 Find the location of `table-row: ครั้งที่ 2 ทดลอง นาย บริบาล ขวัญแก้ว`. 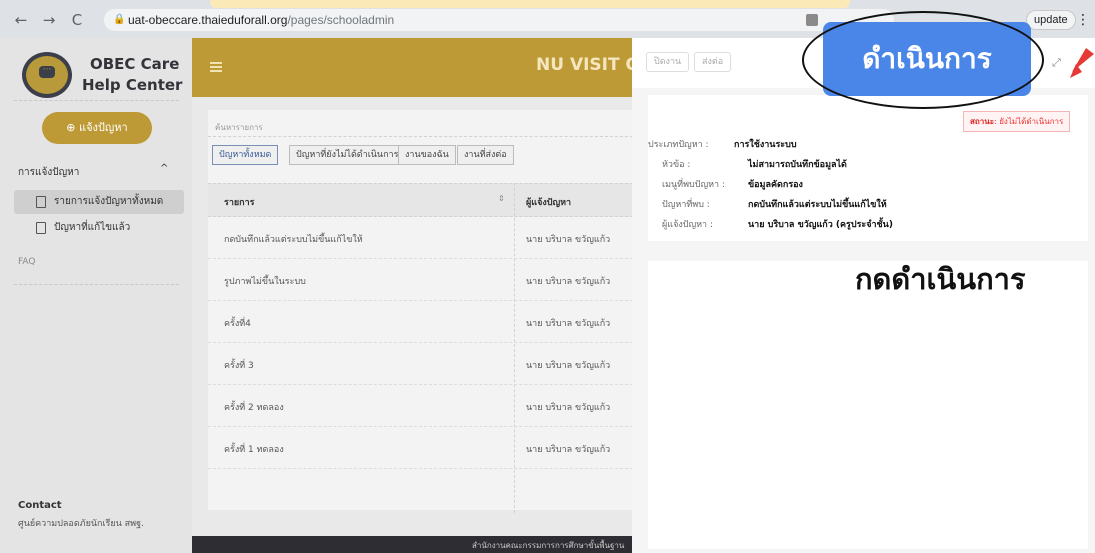

table-row: ครั้งที่ 2 ทดลอง นาย บริบาล ขวัญแก้ว is located at coordinates (420, 406).